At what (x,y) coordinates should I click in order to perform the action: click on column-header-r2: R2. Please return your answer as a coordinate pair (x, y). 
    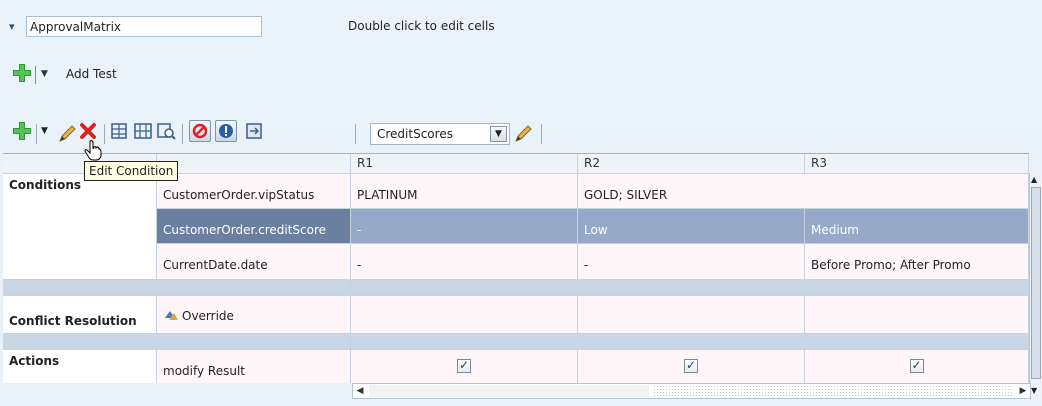
    Looking at the image, I should click on (691, 164).